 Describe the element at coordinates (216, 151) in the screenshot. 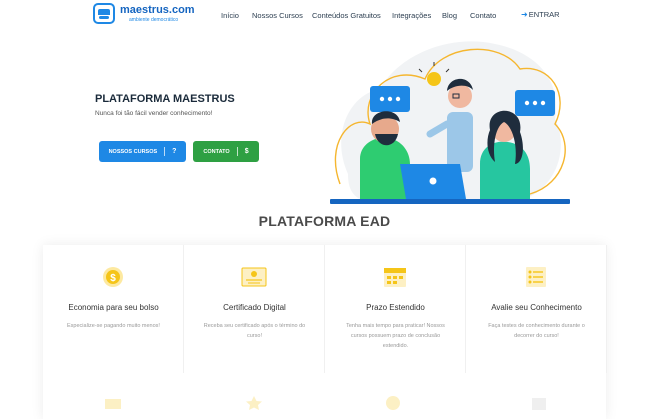

I see `contact-button-label: CONTATO` at that location.